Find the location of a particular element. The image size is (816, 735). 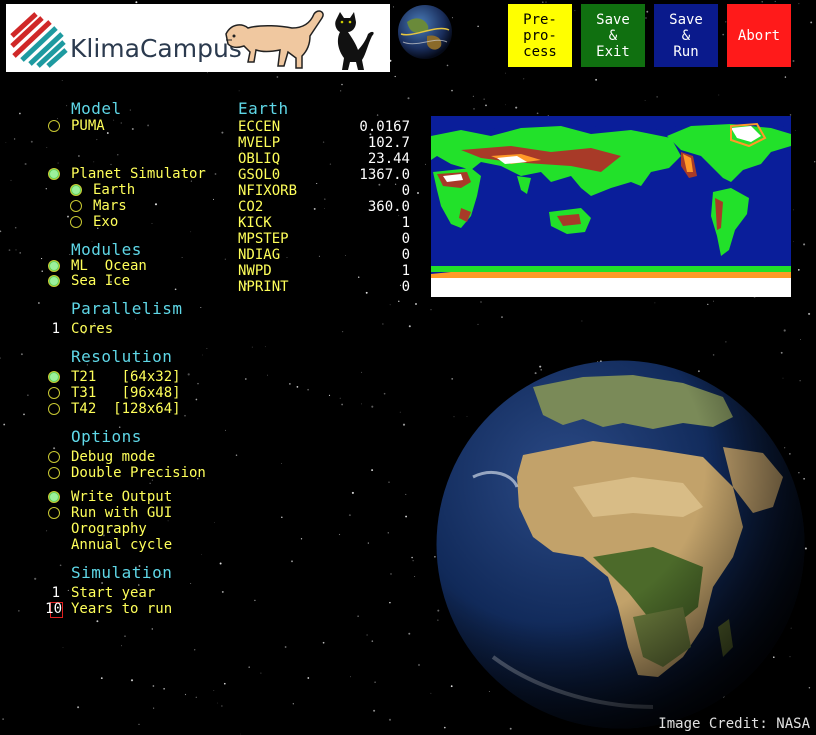

abort-button: Abort is located at coordinates (759, 35).